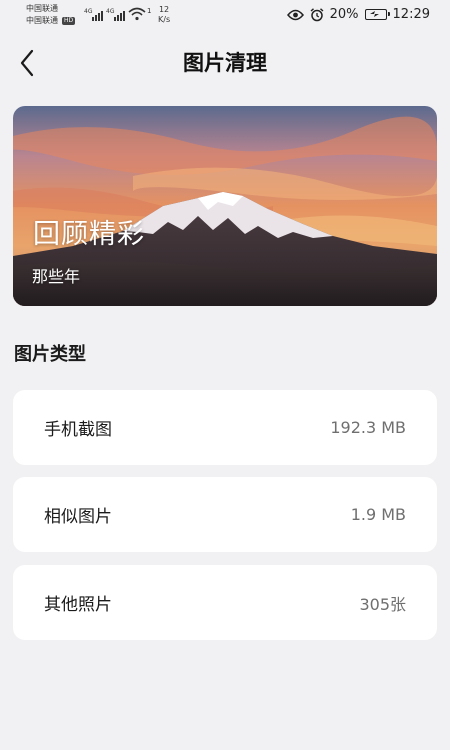  I want to click on category-value: 305张, so click(382, 604).